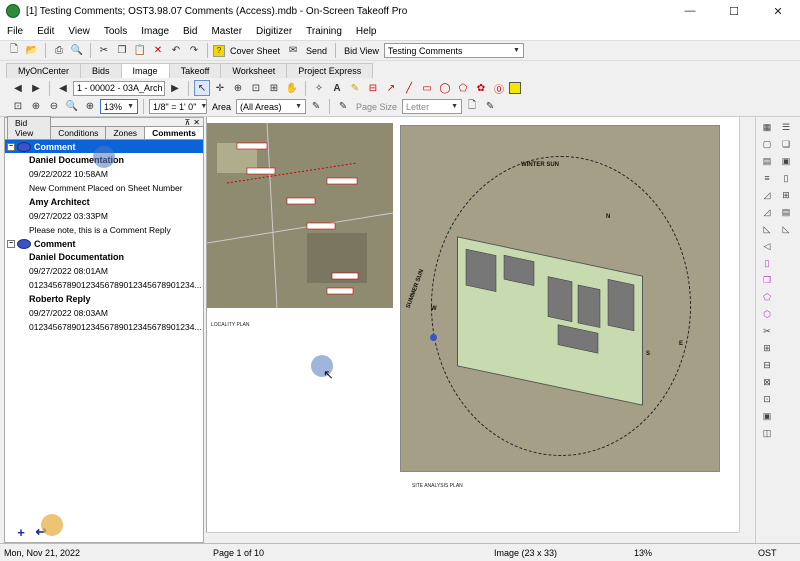 Image resolution: width=800 pixels, height=561 pixels. I want to click on annotation-cut-icon: ✂, so click(767, 331).